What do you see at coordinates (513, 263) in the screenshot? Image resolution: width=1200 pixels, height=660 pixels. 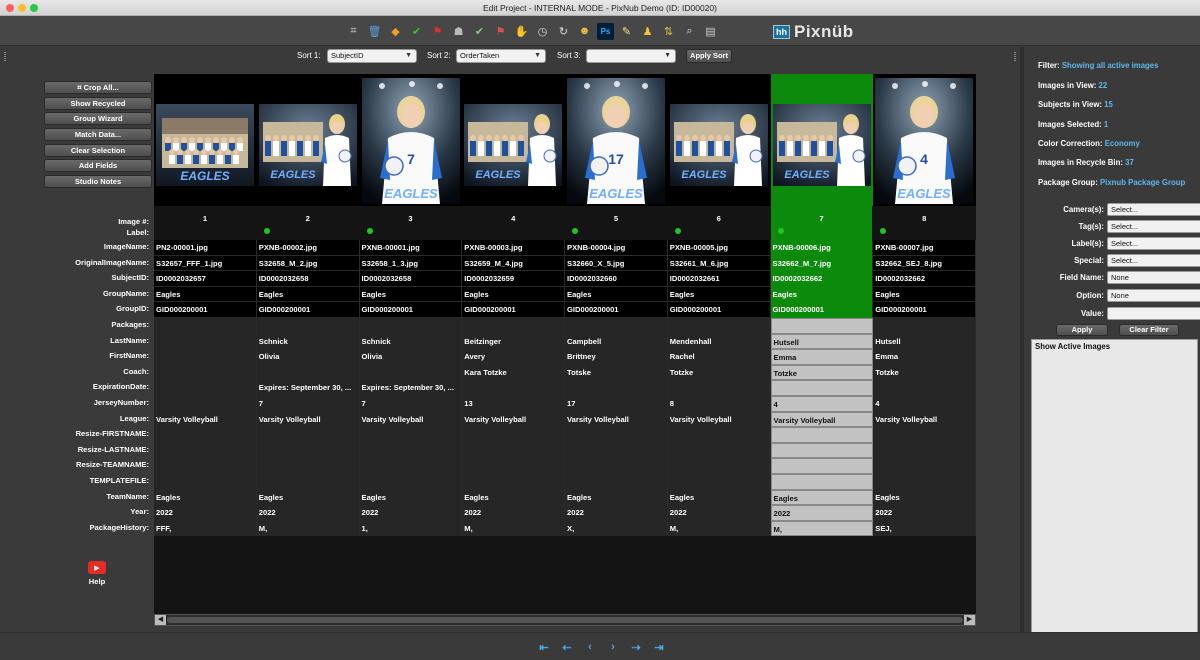 I see `field-cell: S32659_M_4.jpg` at bounding box center [513, 263].